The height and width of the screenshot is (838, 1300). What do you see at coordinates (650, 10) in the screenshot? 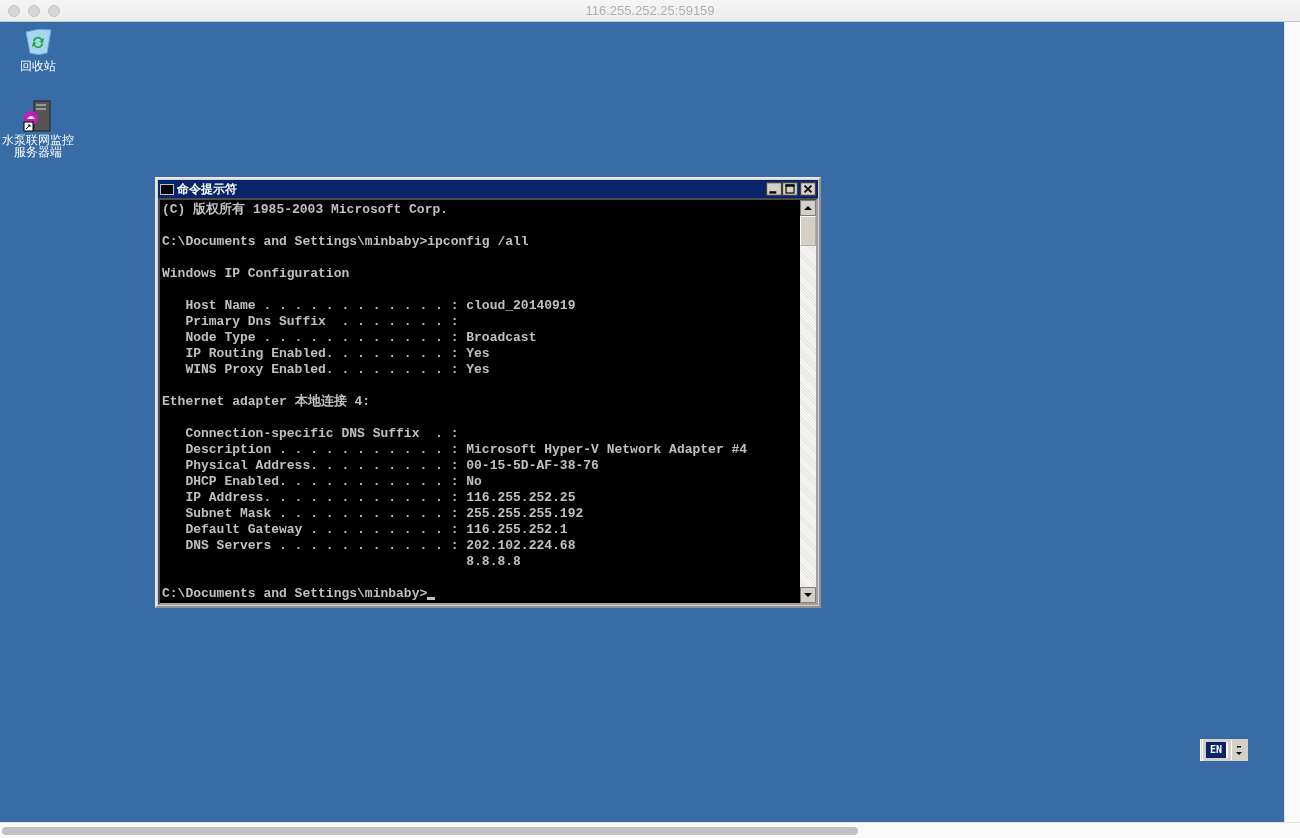
I see `window-title: 116.255.252.25:59159` at bounding box center [650, 10].